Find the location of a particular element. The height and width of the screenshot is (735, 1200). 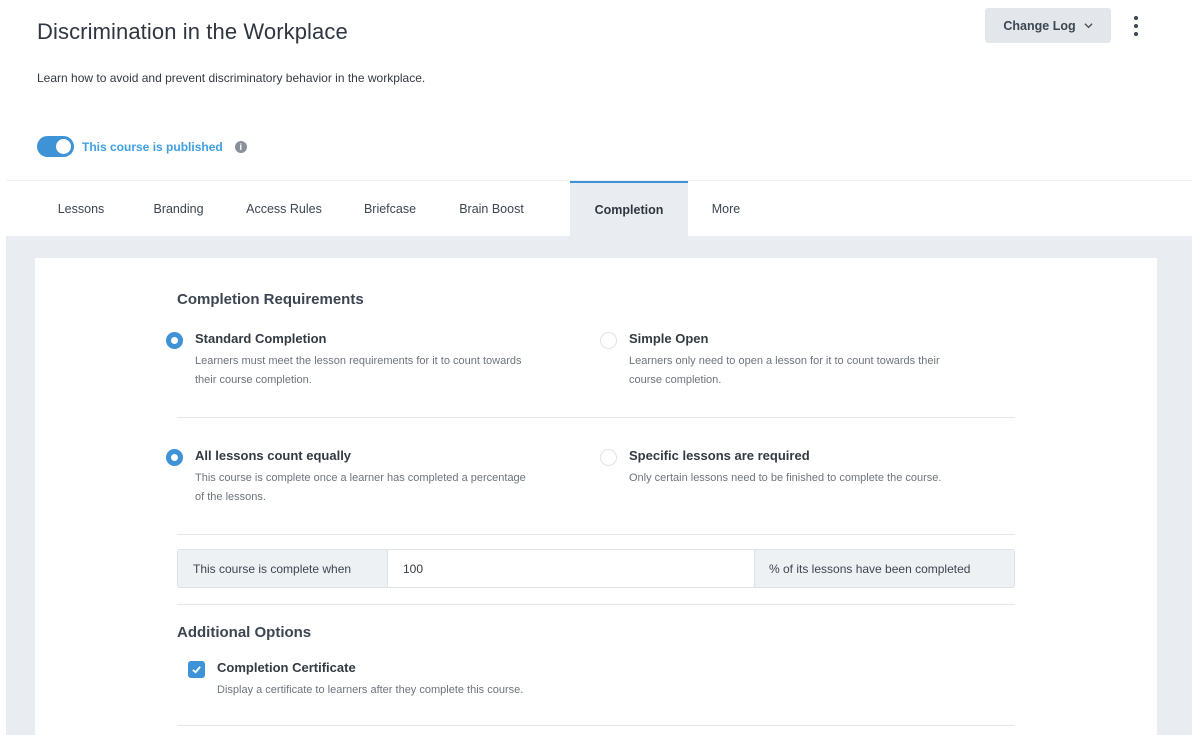

page-title: Discrimination in the Workplace is located at coordinates (192, 31).